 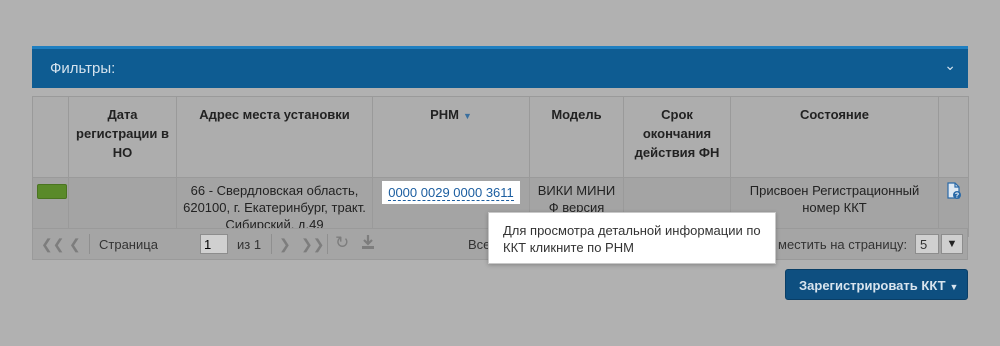 What do you see at coordinates (122, 137) in the screenshot?
I see `col-reg-date: Дата регистрации в НО` at bounding box center [122, 137].